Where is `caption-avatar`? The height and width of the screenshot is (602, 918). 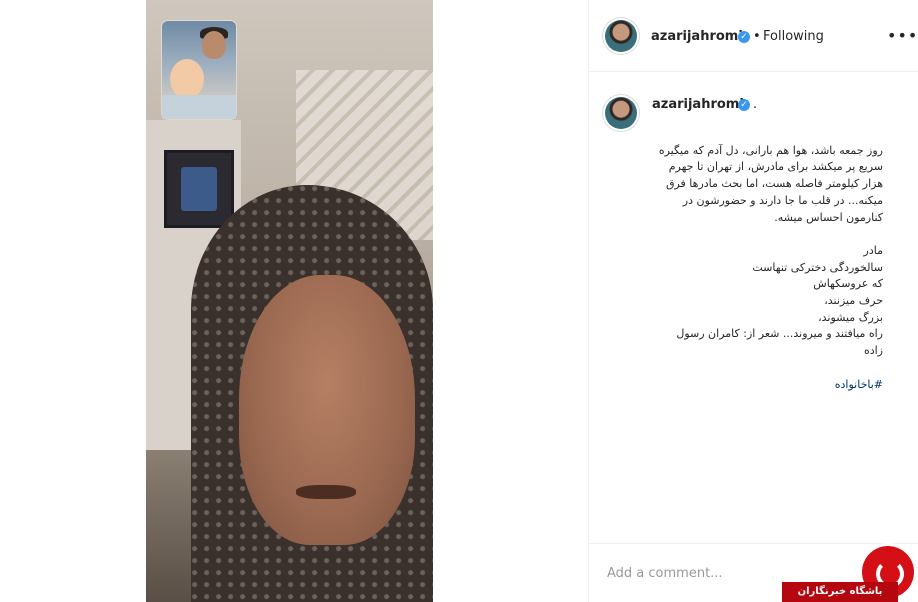 caption-avatar is located at coordinates (621, 113).